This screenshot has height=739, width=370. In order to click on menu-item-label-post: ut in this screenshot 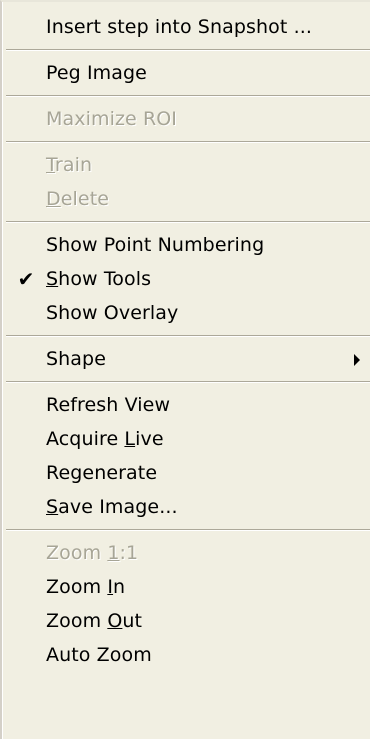, I will do `click(132, 621)`.